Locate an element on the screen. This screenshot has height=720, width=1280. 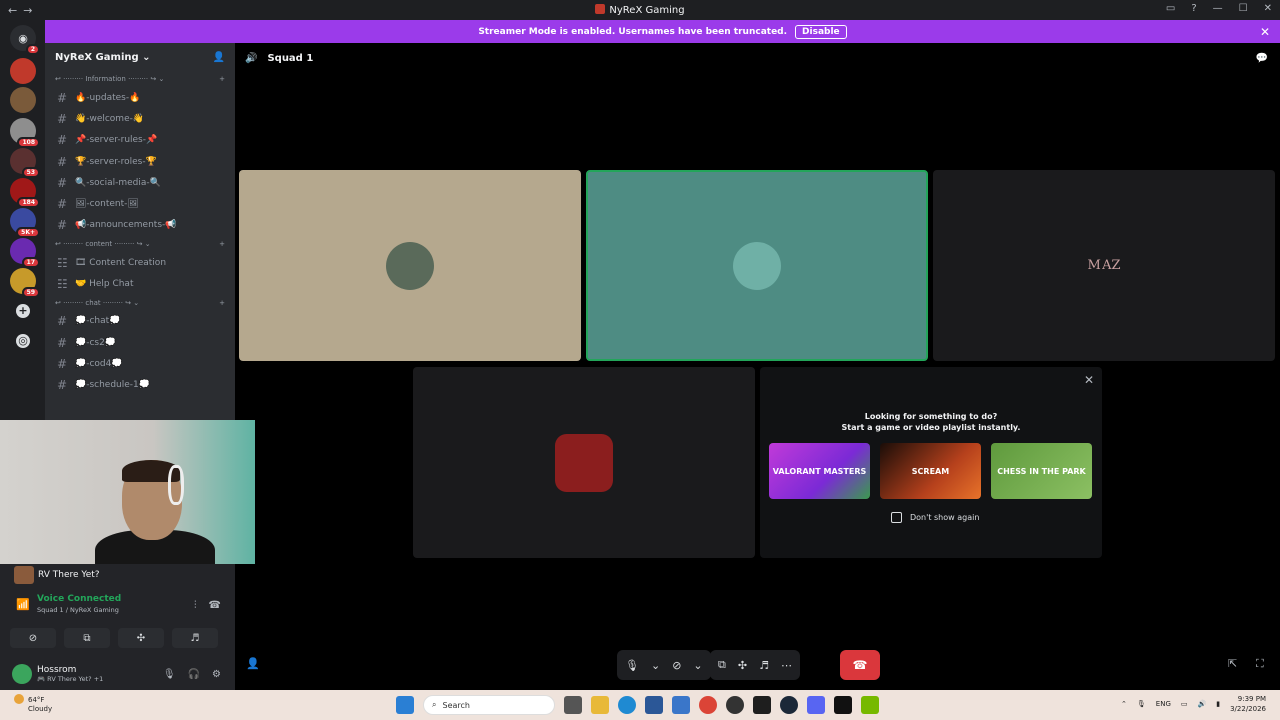
dont-show-again-checkbox is located at coordinates (896, 517).